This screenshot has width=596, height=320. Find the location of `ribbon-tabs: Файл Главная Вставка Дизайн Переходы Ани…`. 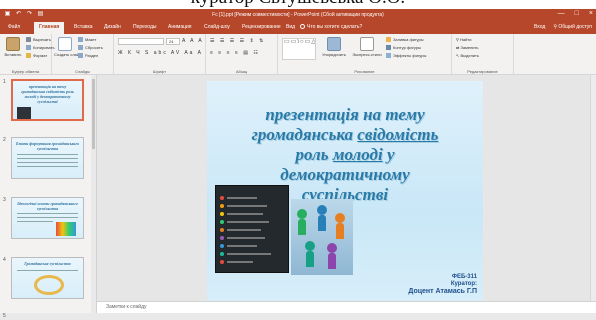

ribbon-tabs: Файл Главная Вставка Дизайн Переходы Ани… is located at coordinates (298, 27).